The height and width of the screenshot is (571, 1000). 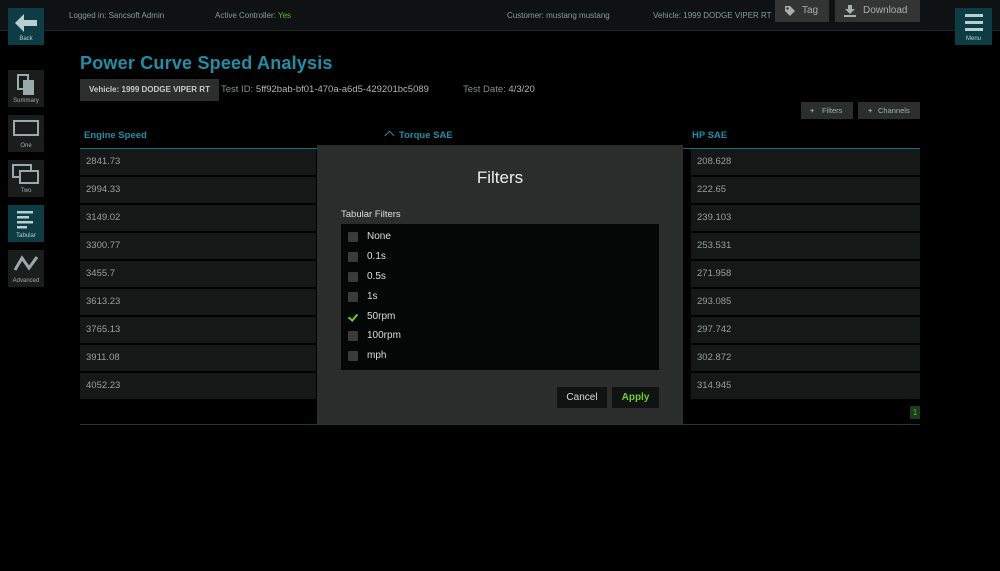 What do you see at coordinates (973, 39) in the screenshot?
I see `menu-label: Menu` at bounding box center [973, 39].